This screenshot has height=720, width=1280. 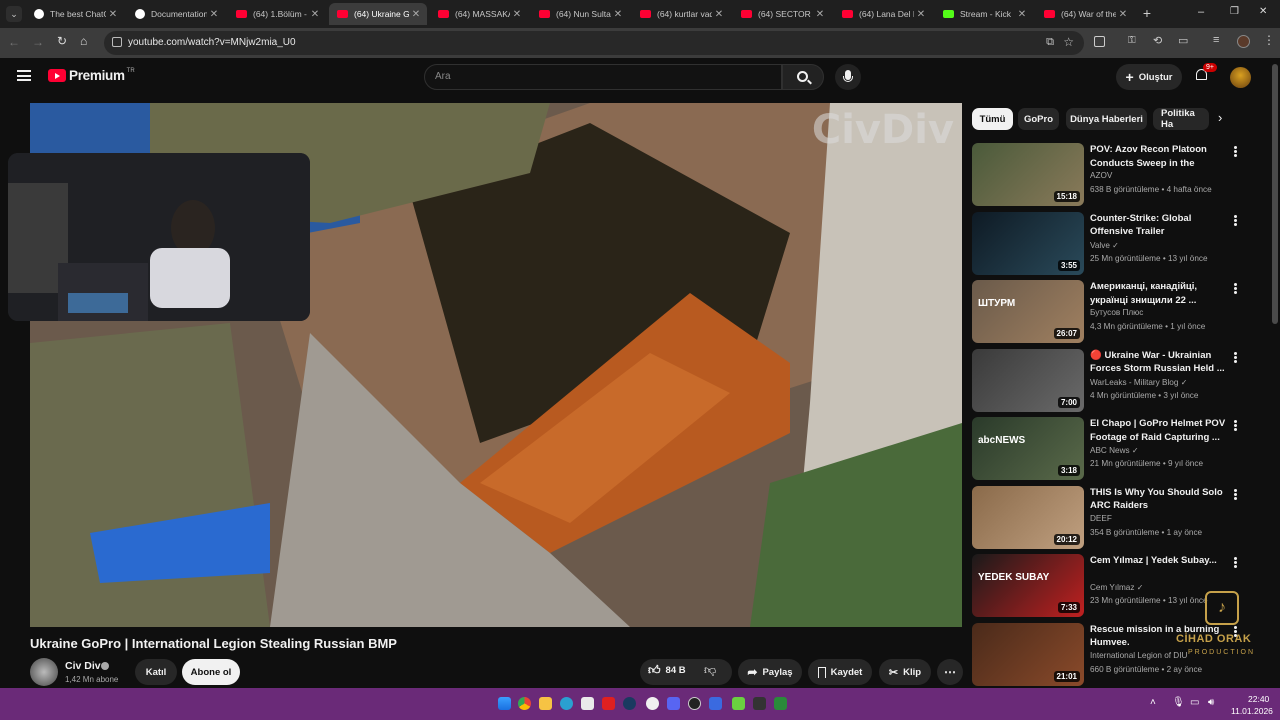 What do you see at coordinates (1147, 13) in the screenshot?
I see `new-tab-button: +` at bounding box center [1147, 13].